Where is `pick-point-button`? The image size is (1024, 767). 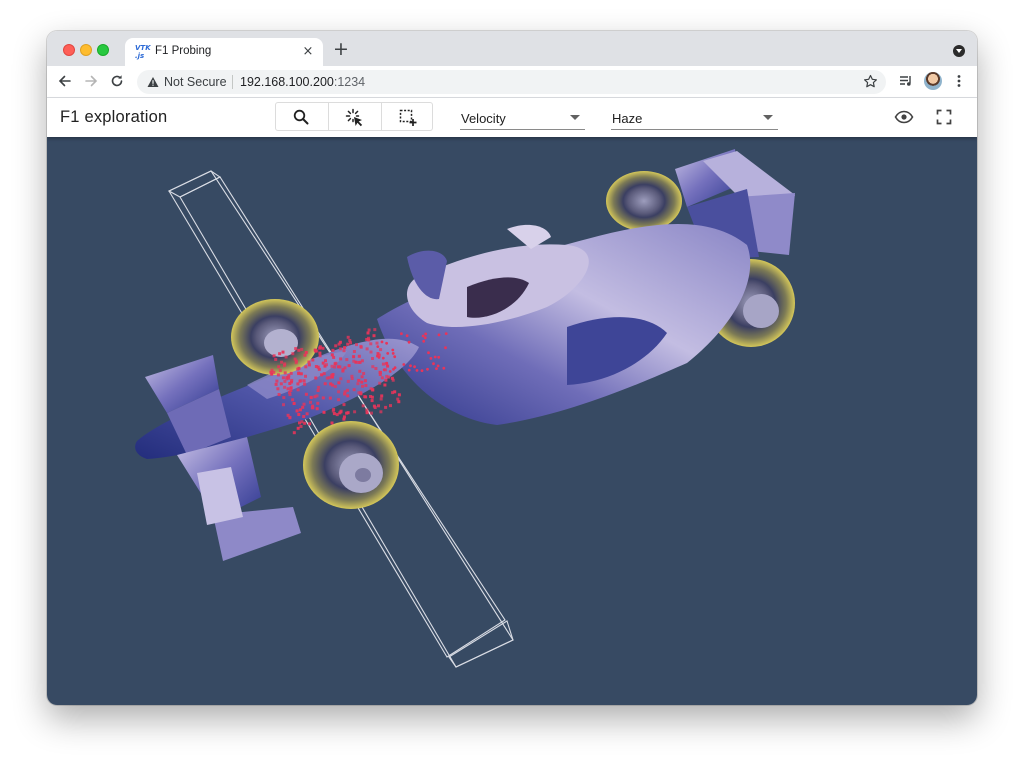
pick-point-button is located at coordinates (354, 116).